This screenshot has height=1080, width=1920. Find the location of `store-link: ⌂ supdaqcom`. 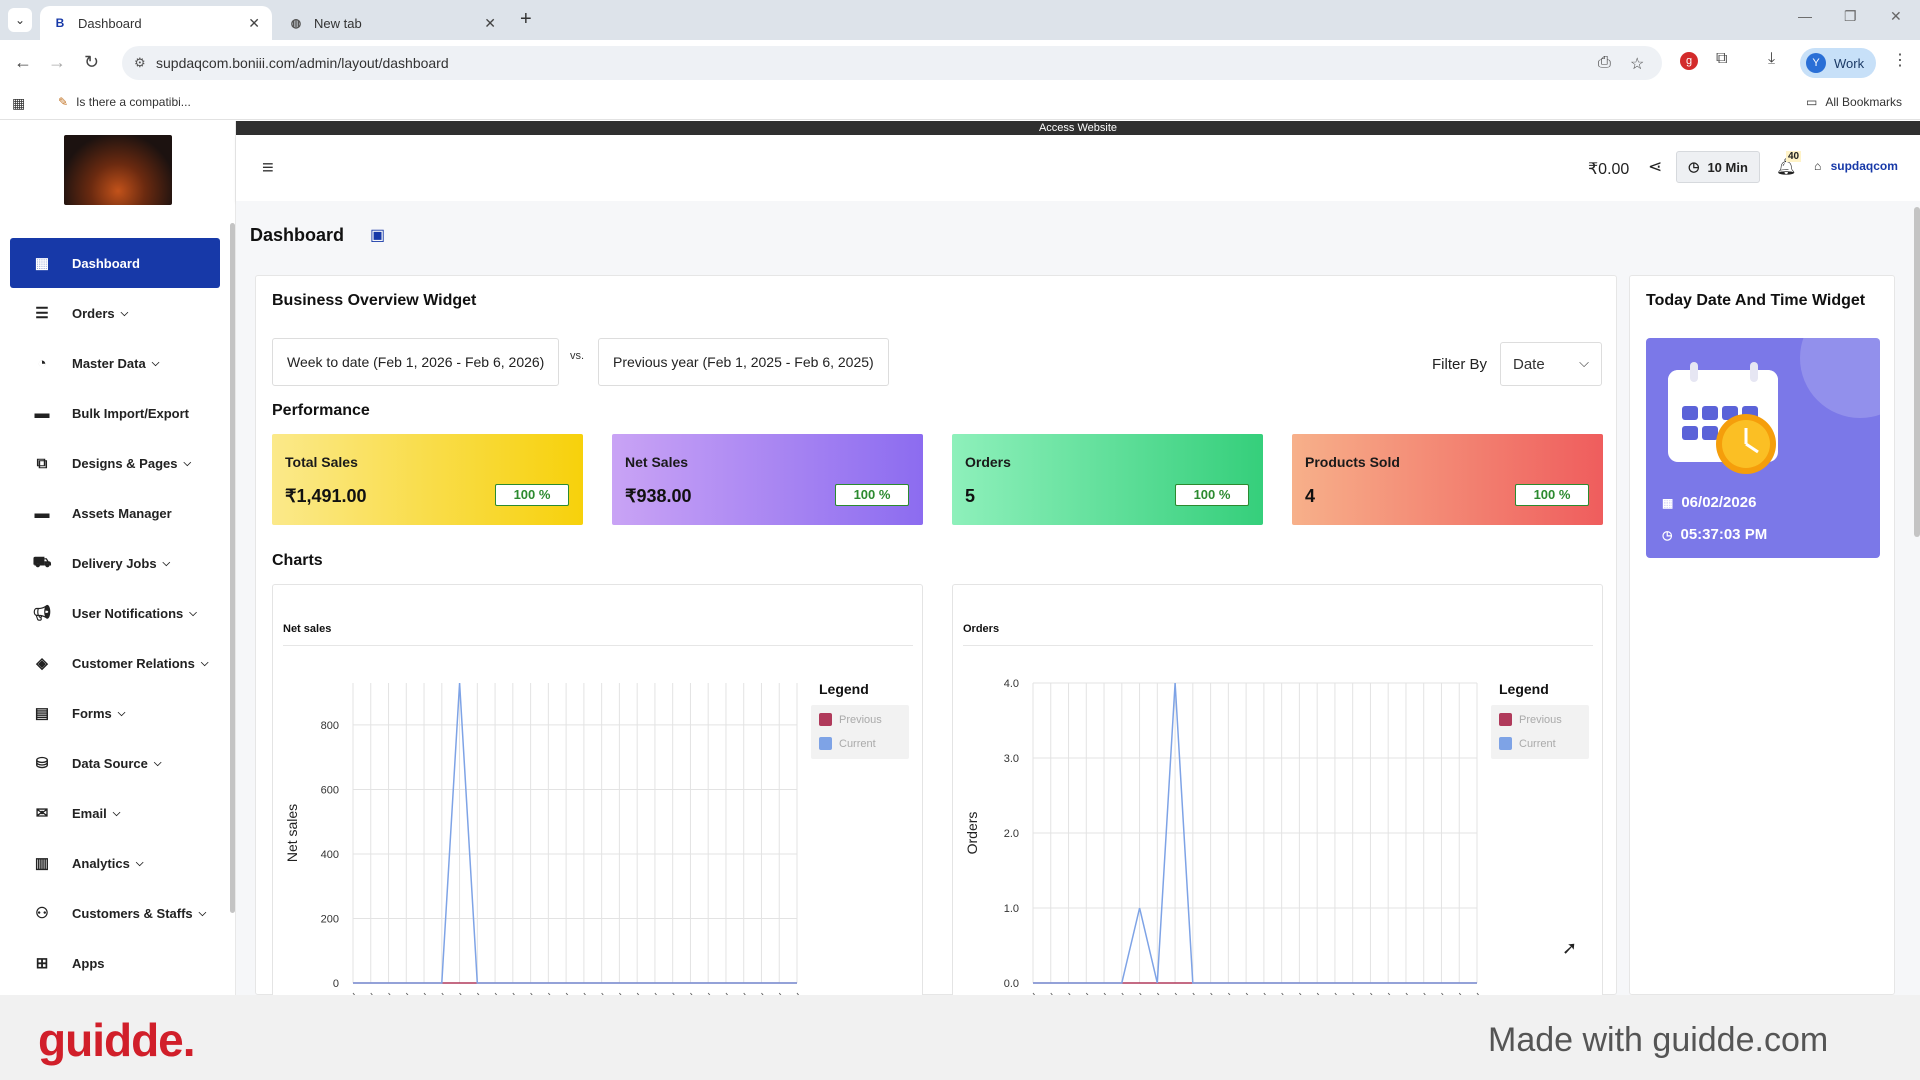

store-link: ⌂ supdaqcom is located at coordinates (1856, 166).